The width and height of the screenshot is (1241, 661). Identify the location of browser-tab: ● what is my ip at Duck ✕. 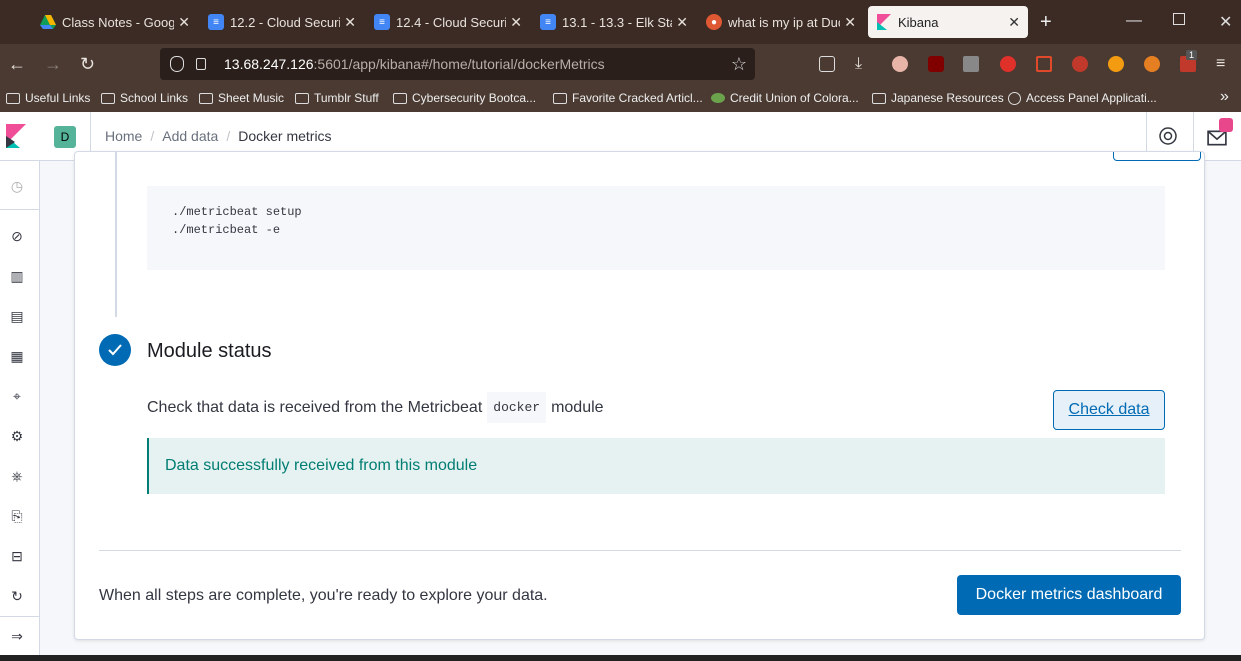
(781, 22).